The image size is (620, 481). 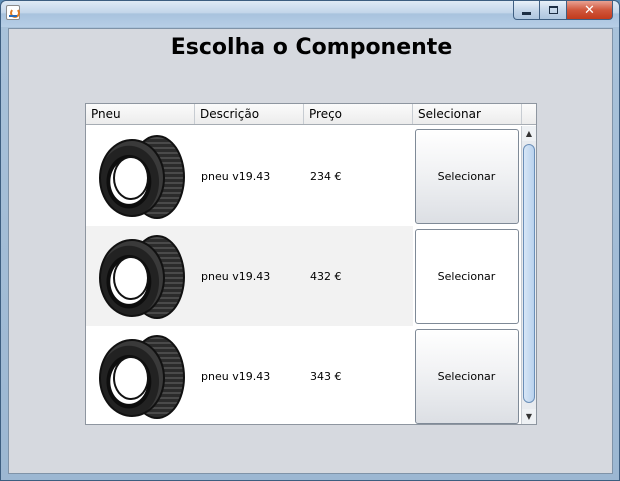 I want to click on close-icon: ✕, so click(x=589, y=10).